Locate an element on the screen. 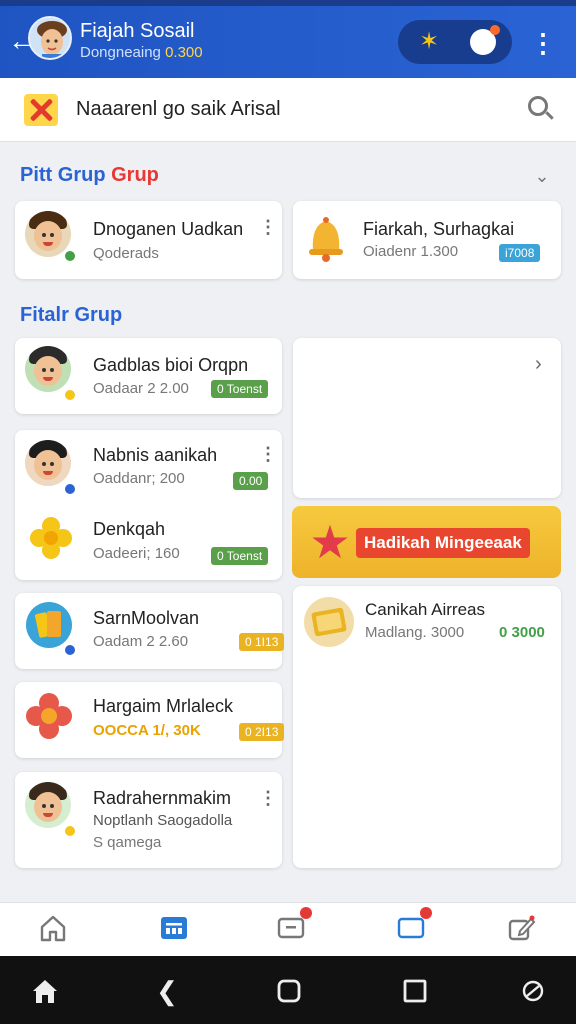 The width and height of the screenshot is (576, 1024). messages-tab is located at coordinates (294, 925).